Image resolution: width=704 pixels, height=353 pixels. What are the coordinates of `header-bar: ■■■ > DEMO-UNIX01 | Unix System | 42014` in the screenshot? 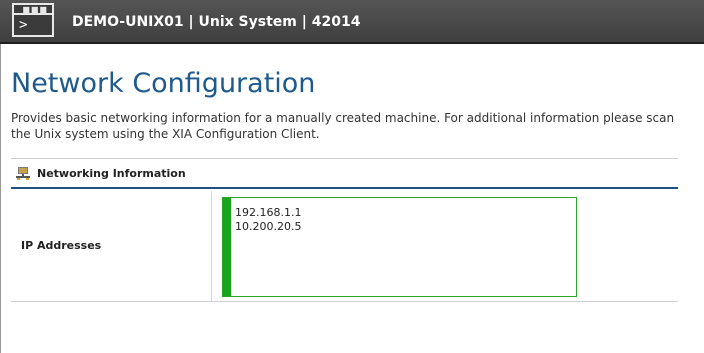 It's located at (352, 22).